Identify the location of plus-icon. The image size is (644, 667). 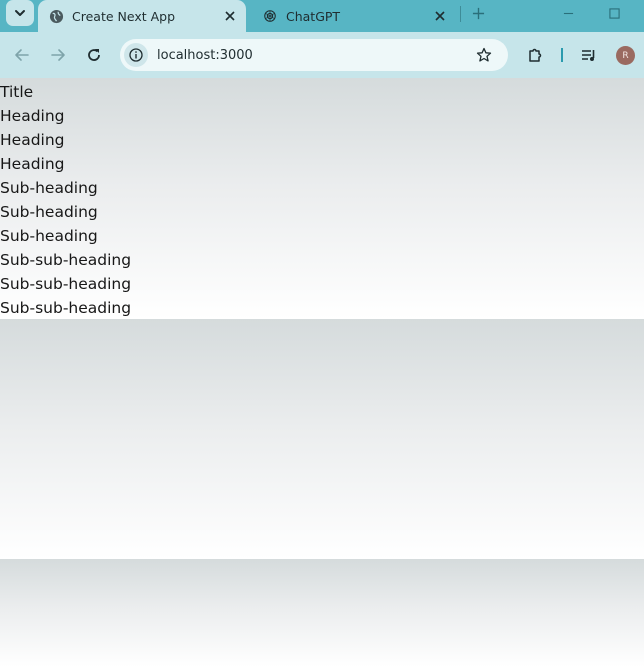
(478, 13).